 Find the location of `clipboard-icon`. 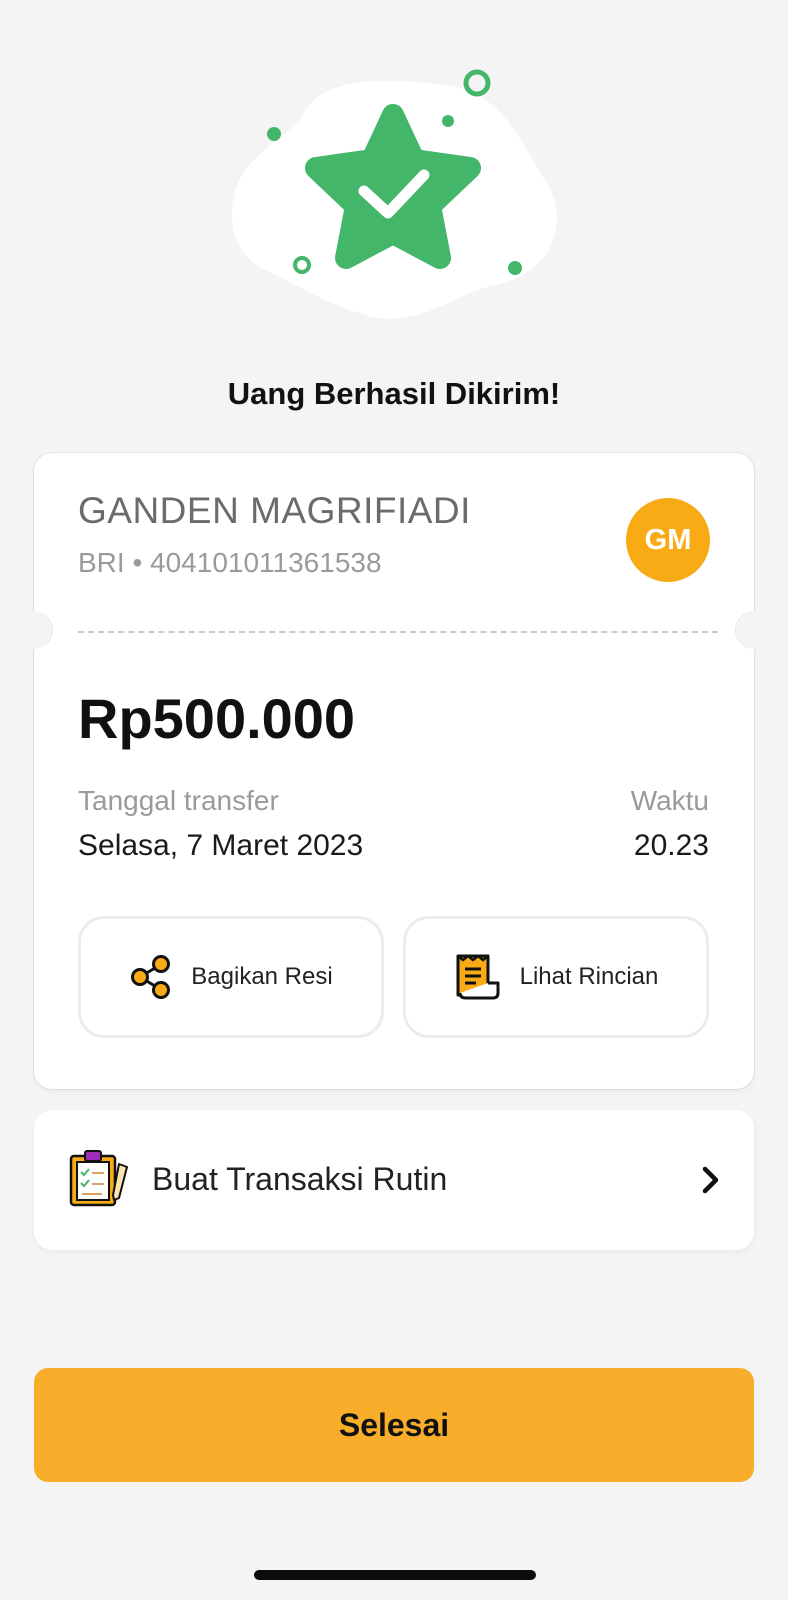

clipboard-icon is located at coordinates (98, 1178).